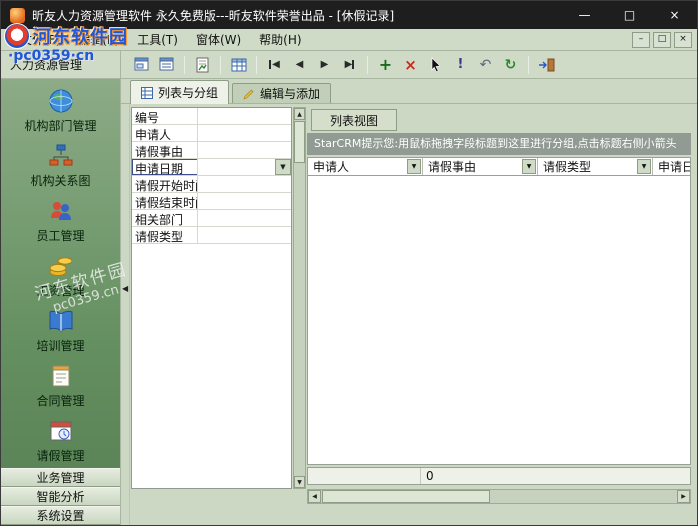 This screenshot has width=698, height=526. Describe the element at coordinates (385, 64) in the screenshot. I see `add-record-button: +` at that location.